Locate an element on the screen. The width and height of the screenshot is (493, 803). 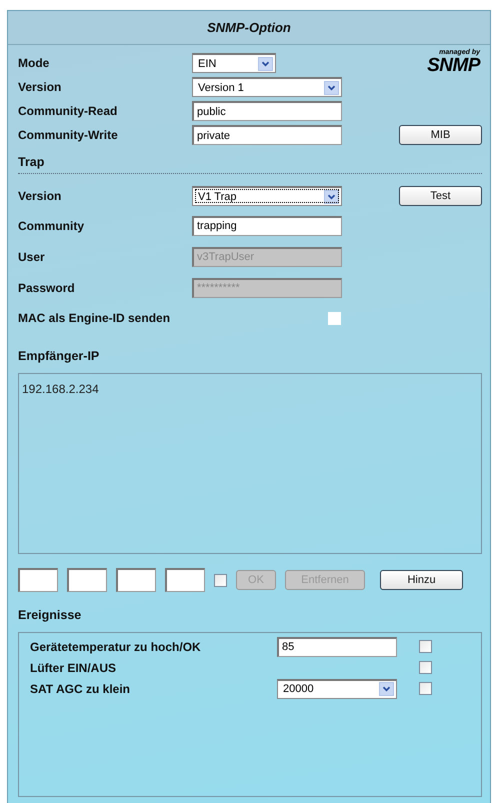
text-field: private is located at coordinates (267, 135).